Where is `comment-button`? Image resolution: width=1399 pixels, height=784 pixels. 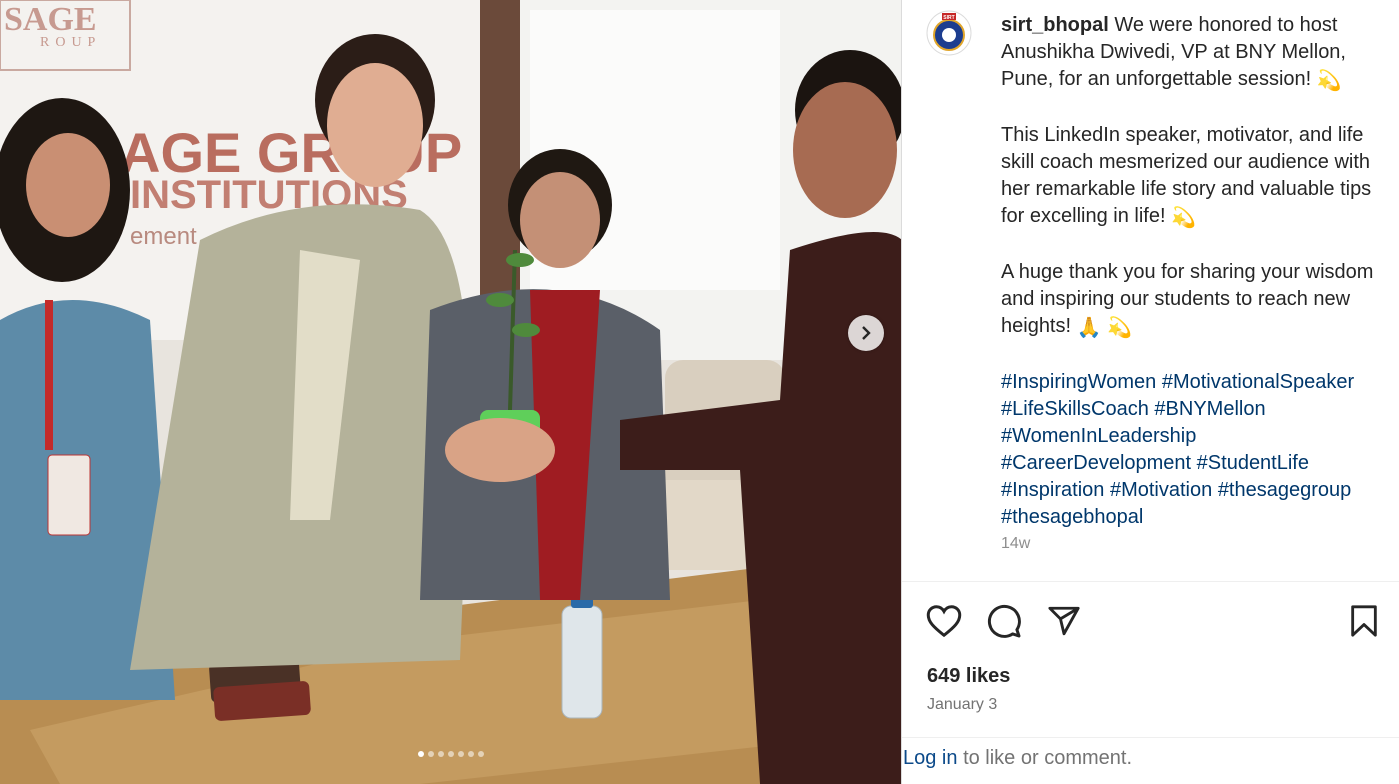
comment-button is located at coordinates (1004, 621).